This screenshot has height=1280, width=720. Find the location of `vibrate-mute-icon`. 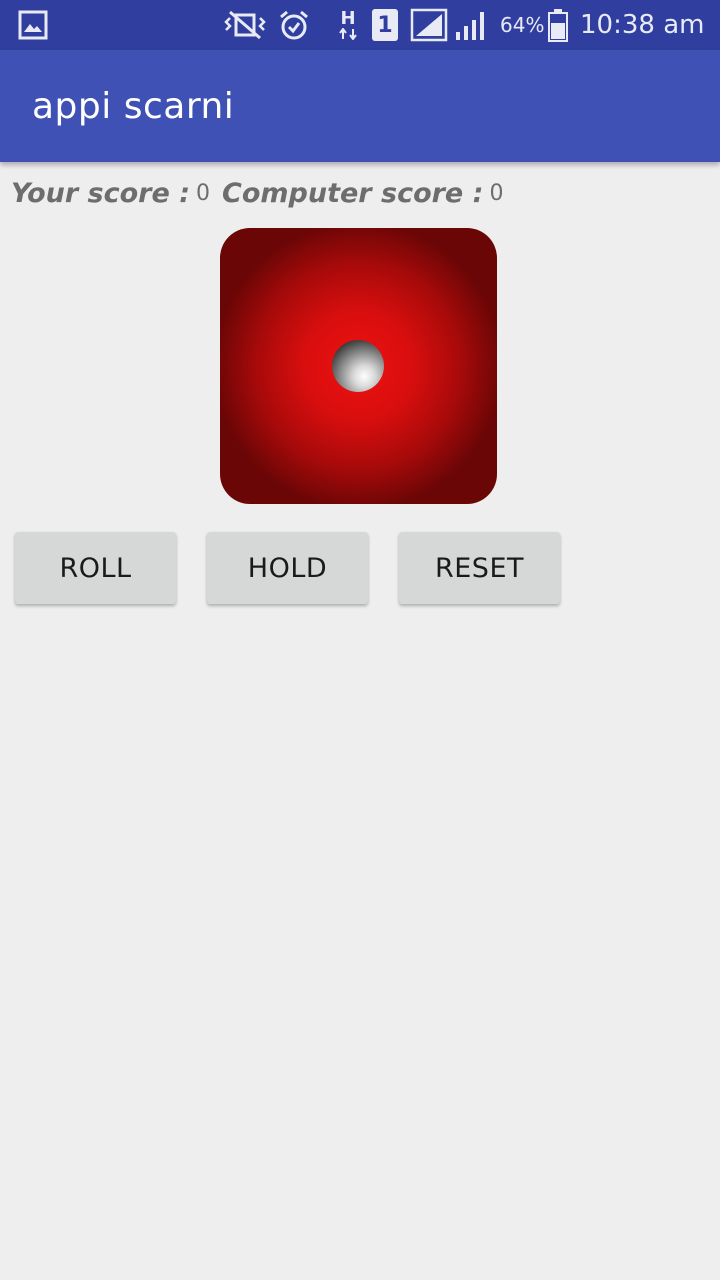

vibrate-mute-icon is located at coordinates (245, 25).